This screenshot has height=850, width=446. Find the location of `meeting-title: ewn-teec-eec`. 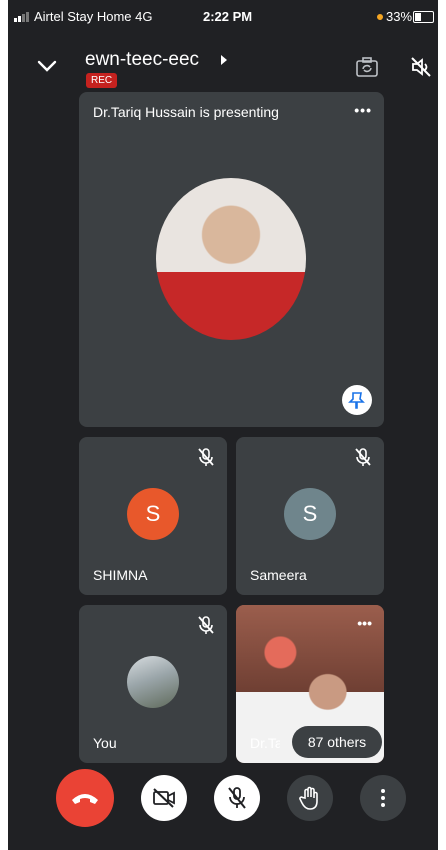

meeting-title: ewn-teec-eec is located at coordinates (142, 60).